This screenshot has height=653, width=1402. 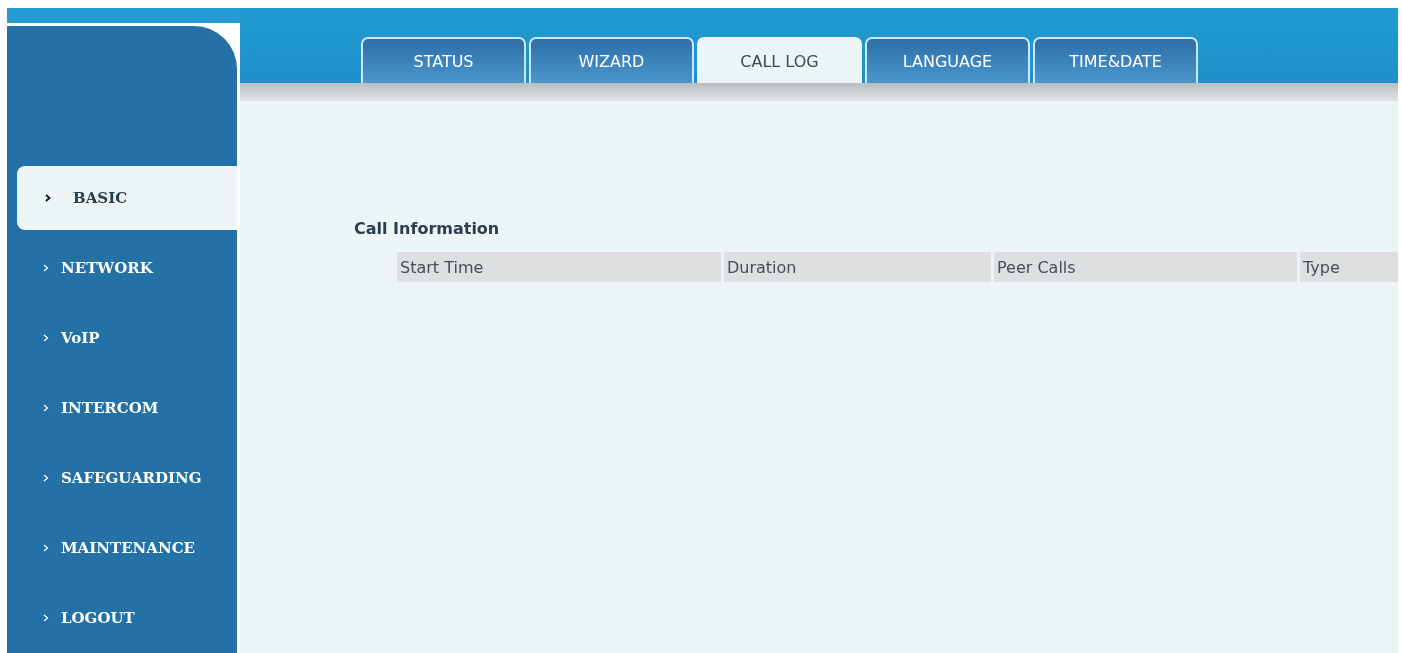 I want to click on column-header: Start Time, so click(x=559, y=267).